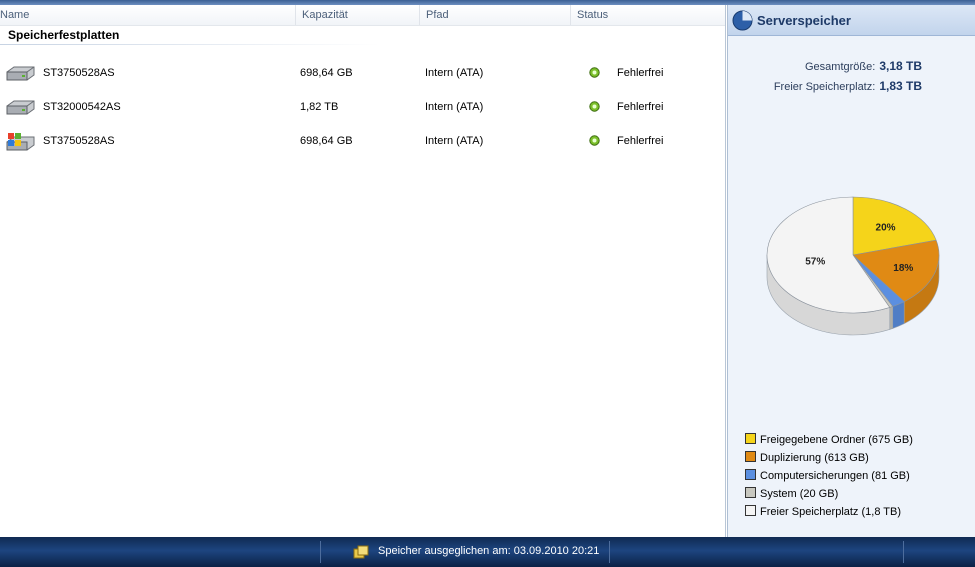 This screenshot has height=567, width=975. Describe the element at coordinates (891, 318) in the screenshot. I see `pie-slice-side` at that location.